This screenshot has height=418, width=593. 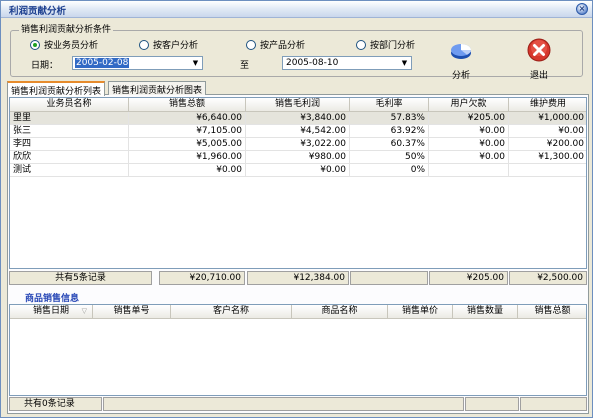 I want to click on column-header: 用户欠款, so click(x=469, y=105).